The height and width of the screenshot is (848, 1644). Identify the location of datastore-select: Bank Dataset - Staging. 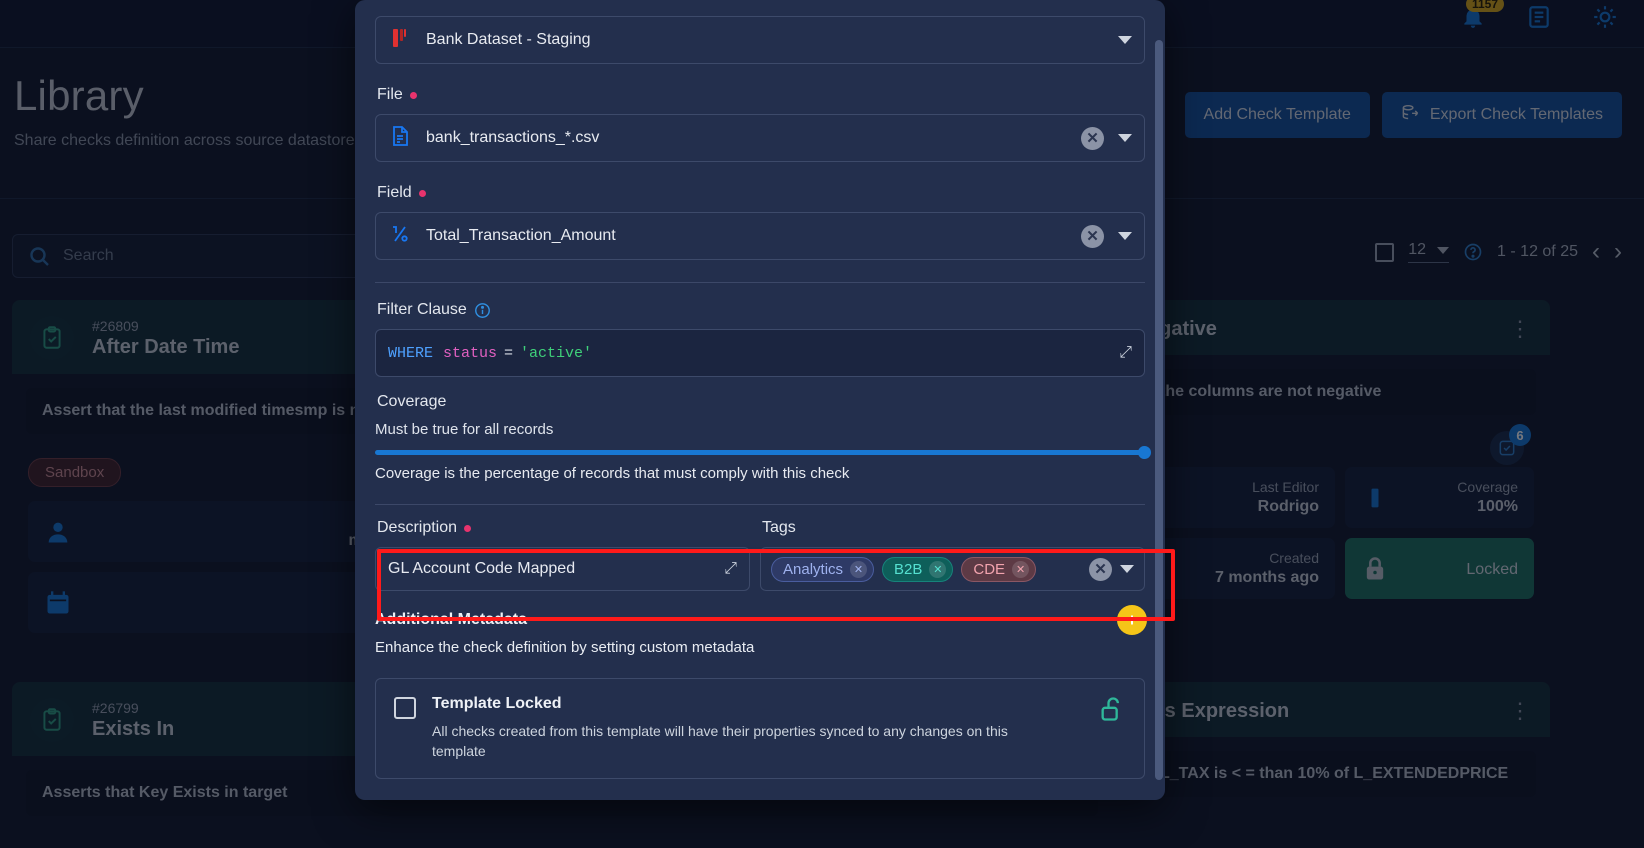
(760, 40).